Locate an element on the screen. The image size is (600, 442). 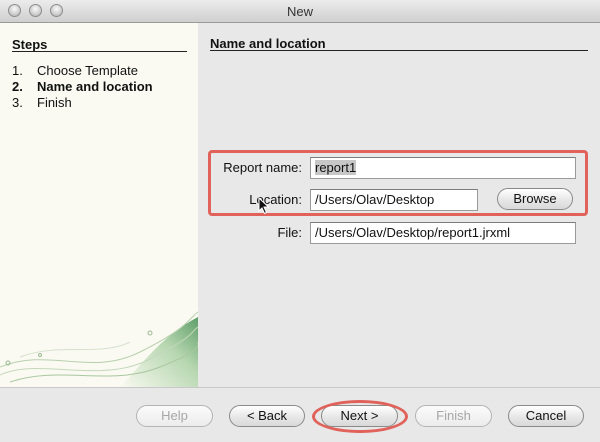
help-button: Help is located at coordinates (174, 416).